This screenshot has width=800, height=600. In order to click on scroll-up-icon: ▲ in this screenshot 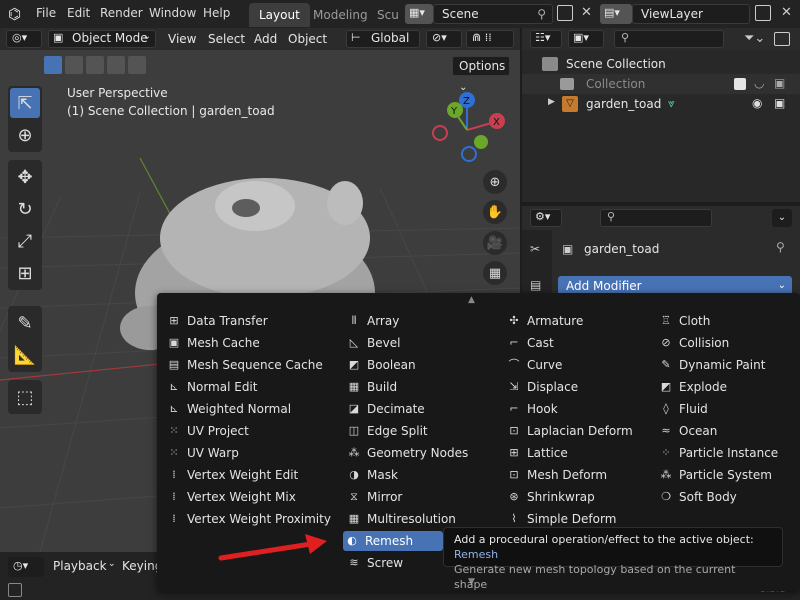, I will do `click(471, 300)`.